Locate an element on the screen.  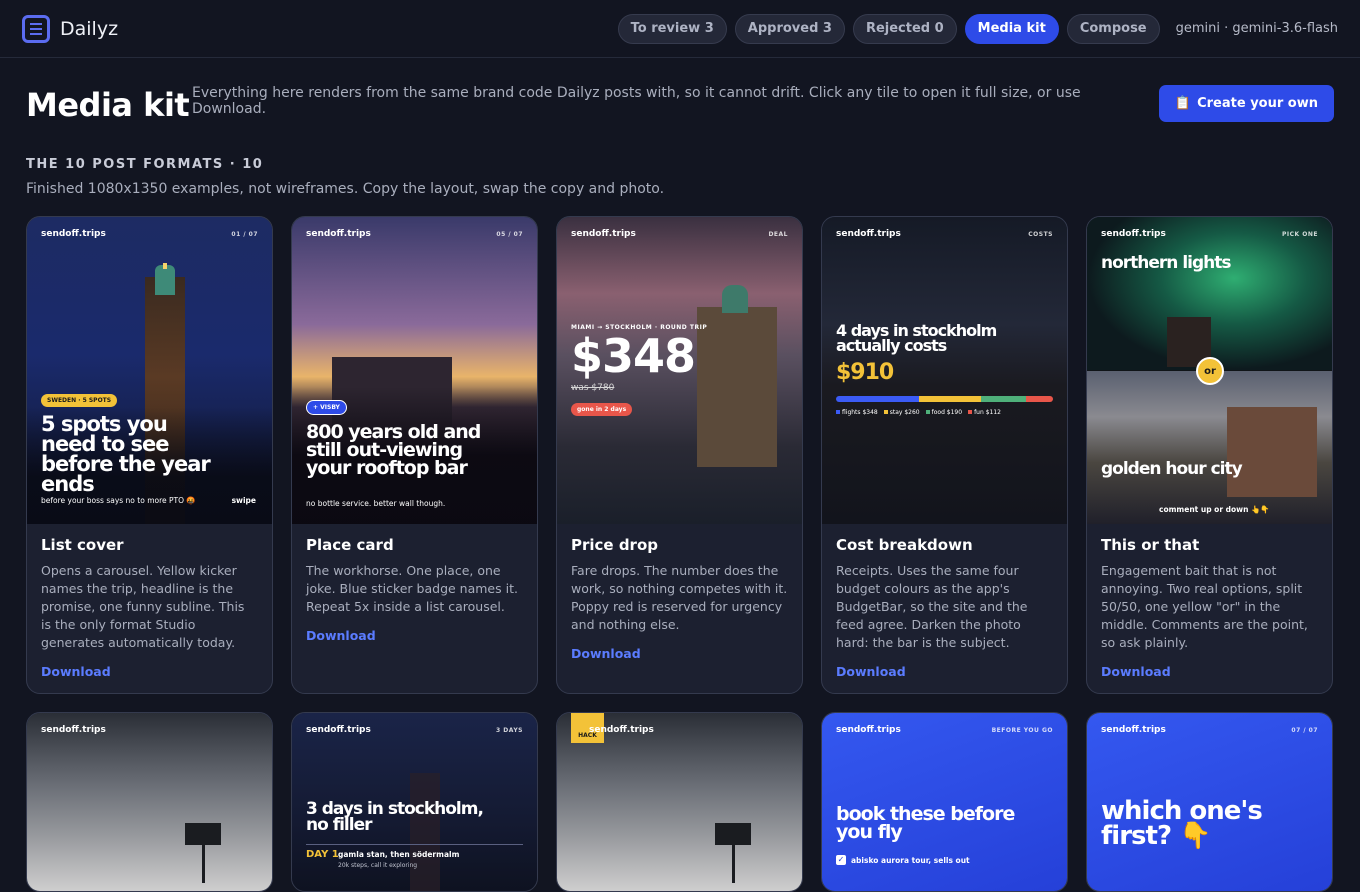
tile-subline: no bottle service. better wall though. is located at coordinates (376, 503).